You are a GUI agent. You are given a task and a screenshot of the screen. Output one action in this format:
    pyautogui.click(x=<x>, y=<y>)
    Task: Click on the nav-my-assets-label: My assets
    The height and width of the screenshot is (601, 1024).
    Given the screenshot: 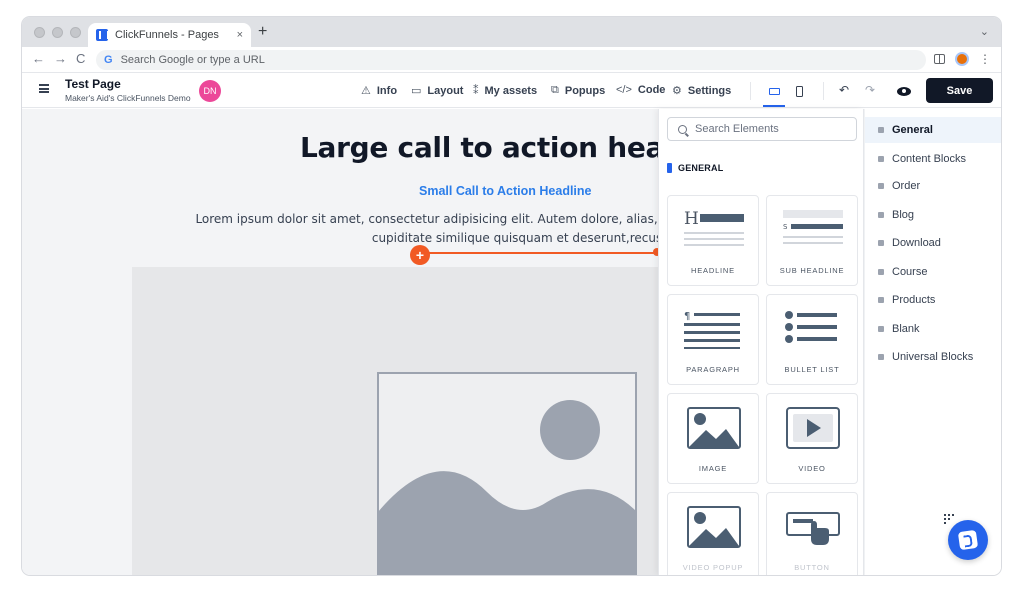 What is the action you would take?
    pyautogui.click(x=511, y=90)
    